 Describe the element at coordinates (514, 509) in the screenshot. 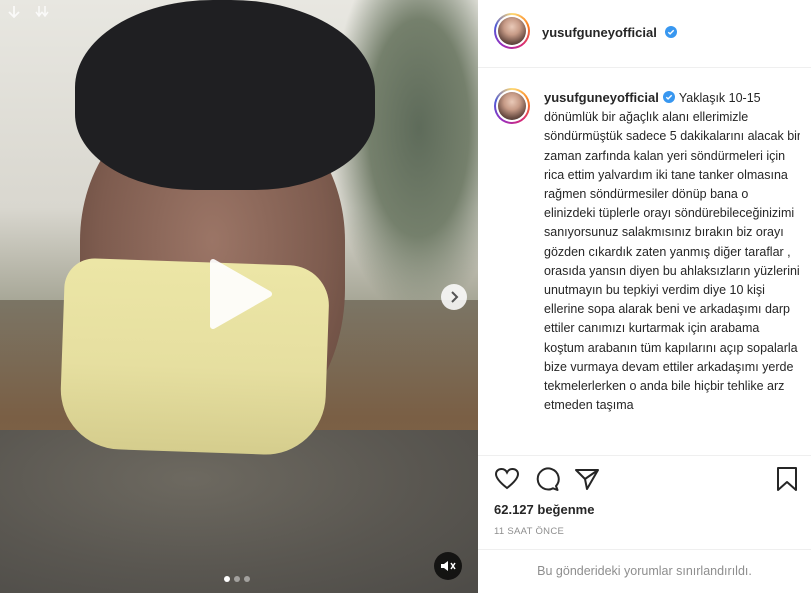

I see `likes-number: 62.127` at that location.